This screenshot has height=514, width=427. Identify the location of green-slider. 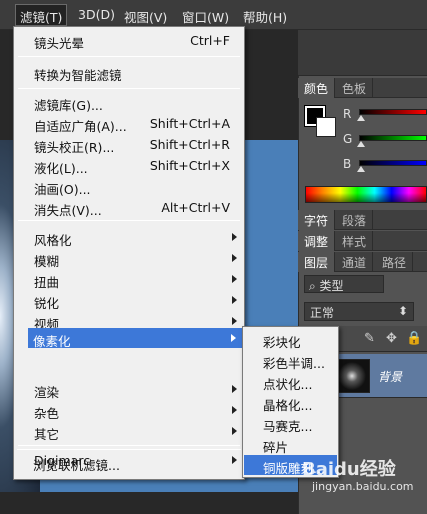
(393, 138).